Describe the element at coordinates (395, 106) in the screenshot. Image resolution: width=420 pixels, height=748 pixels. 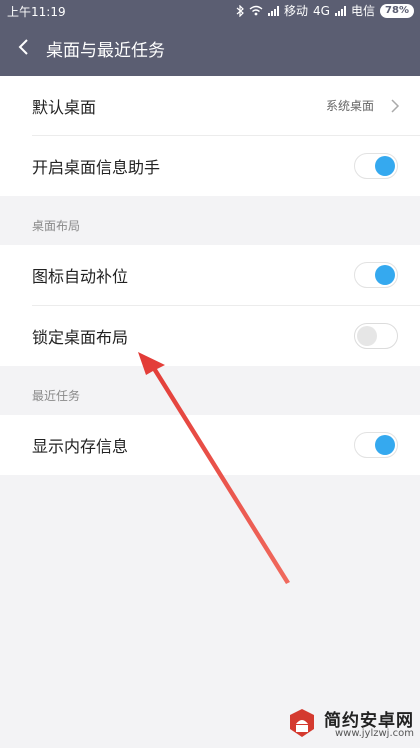
I see `chevron-right-icon` at that location.